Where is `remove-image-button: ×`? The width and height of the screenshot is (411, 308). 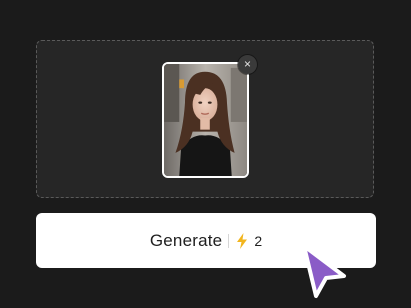
remove-image-button: × is located at coordinates (247, 64).